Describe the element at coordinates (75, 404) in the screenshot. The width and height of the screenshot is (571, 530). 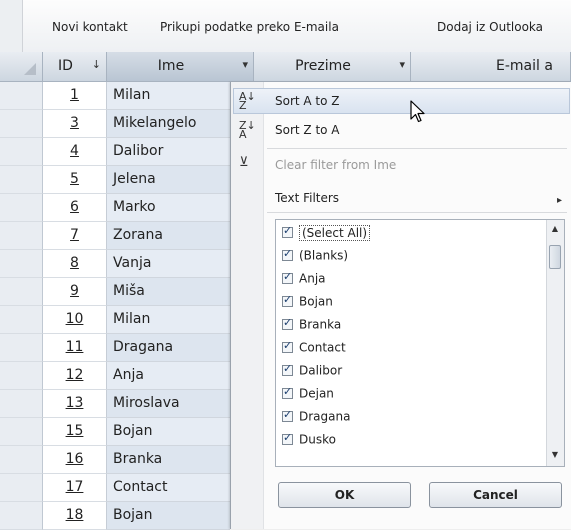
I see `id-cell: 13` at that location.